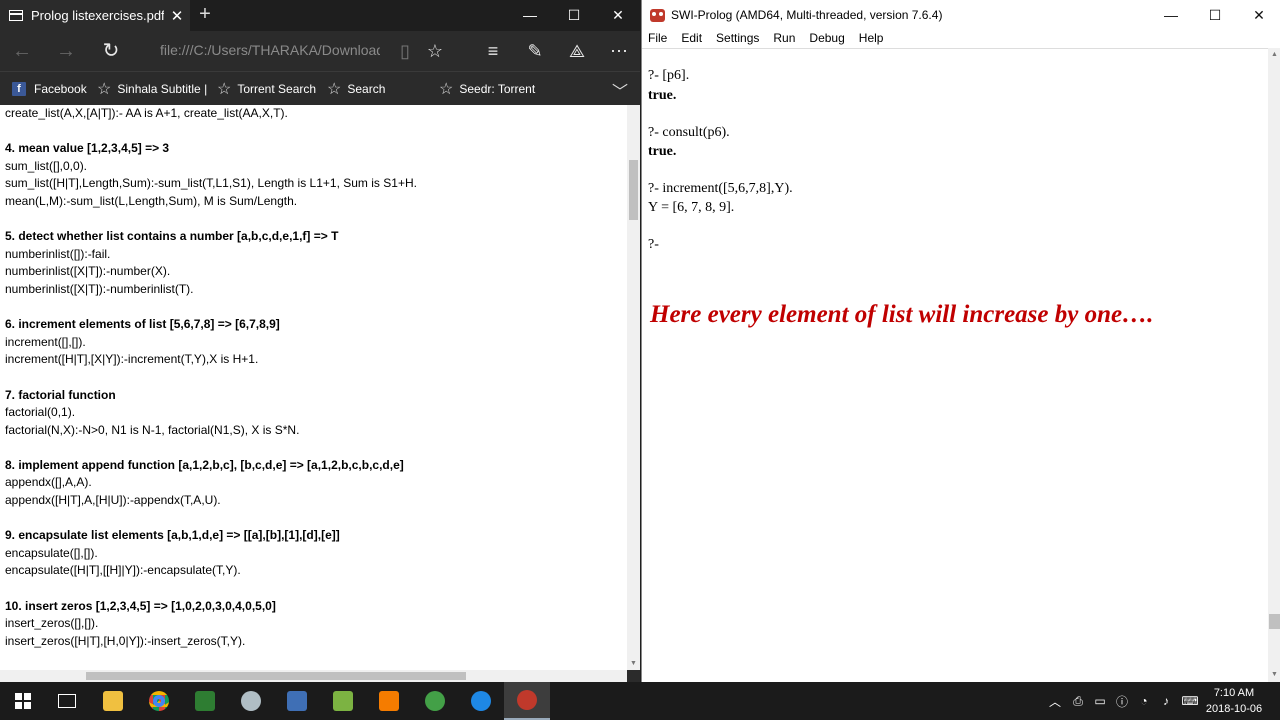 The image size is (1280, 720). Describe the element at coordinates (653, 245) in the screenshot. I see `console-prompt: ?-` at that location.